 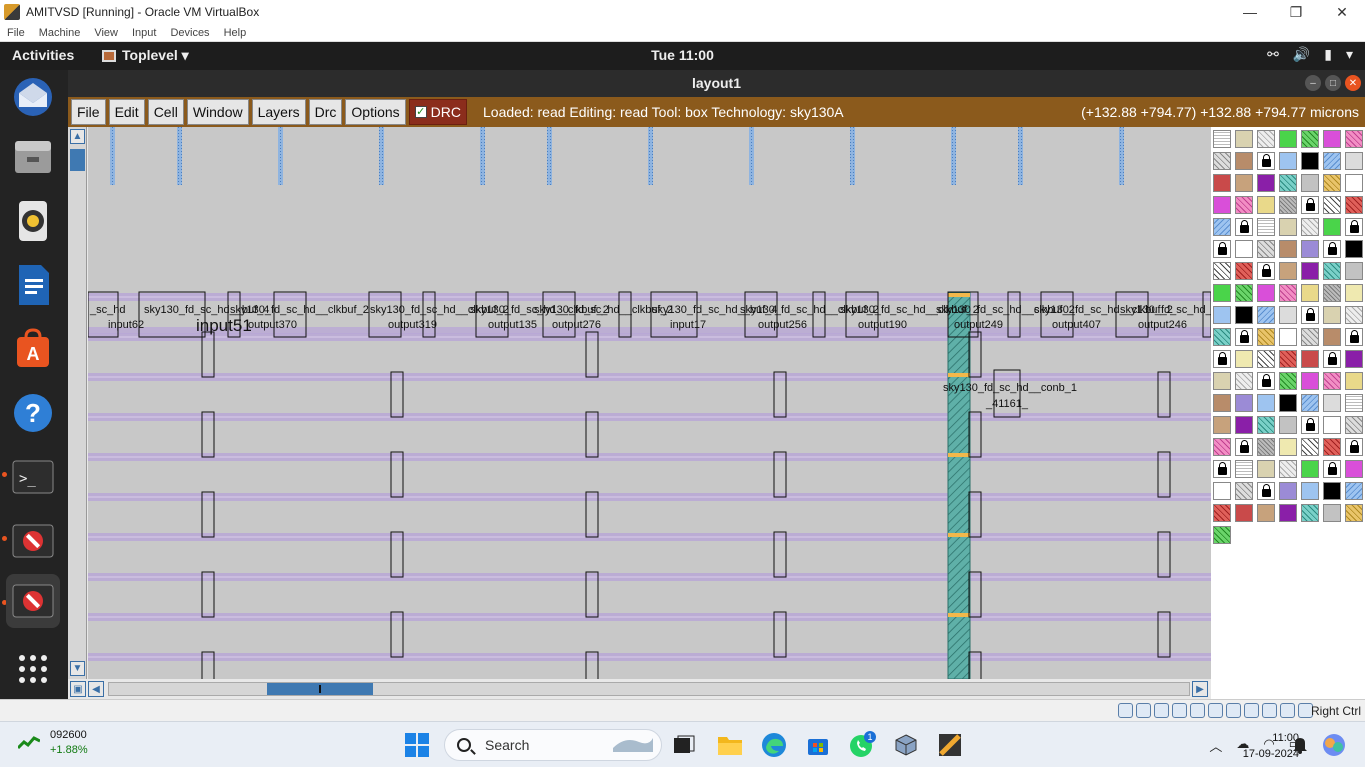 What do you see at coordinates (235, 33) in the screenshot?
I see `menu-help: Help` at bounding box center [235, 33].